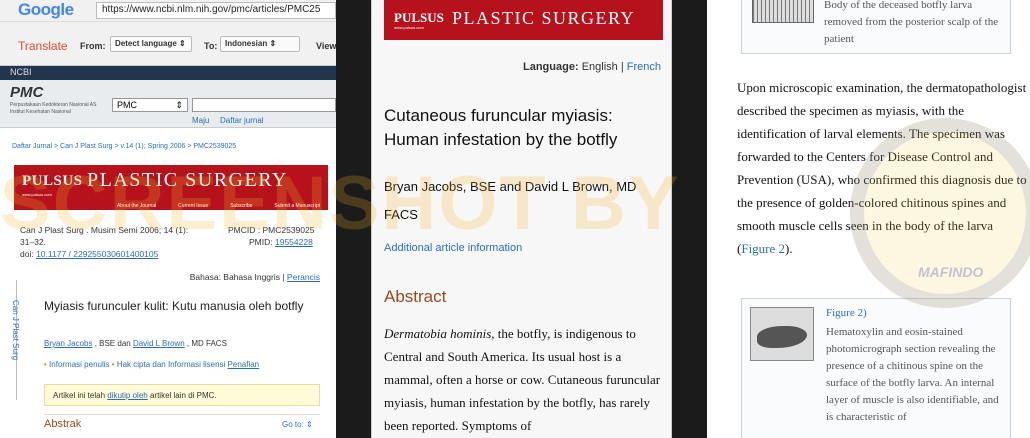 The width and height of the screenshot is (1030, 438). Describe the element at coordinates (262, 242) in the screenshot. I see `pmid-label: PMID:` at that location.